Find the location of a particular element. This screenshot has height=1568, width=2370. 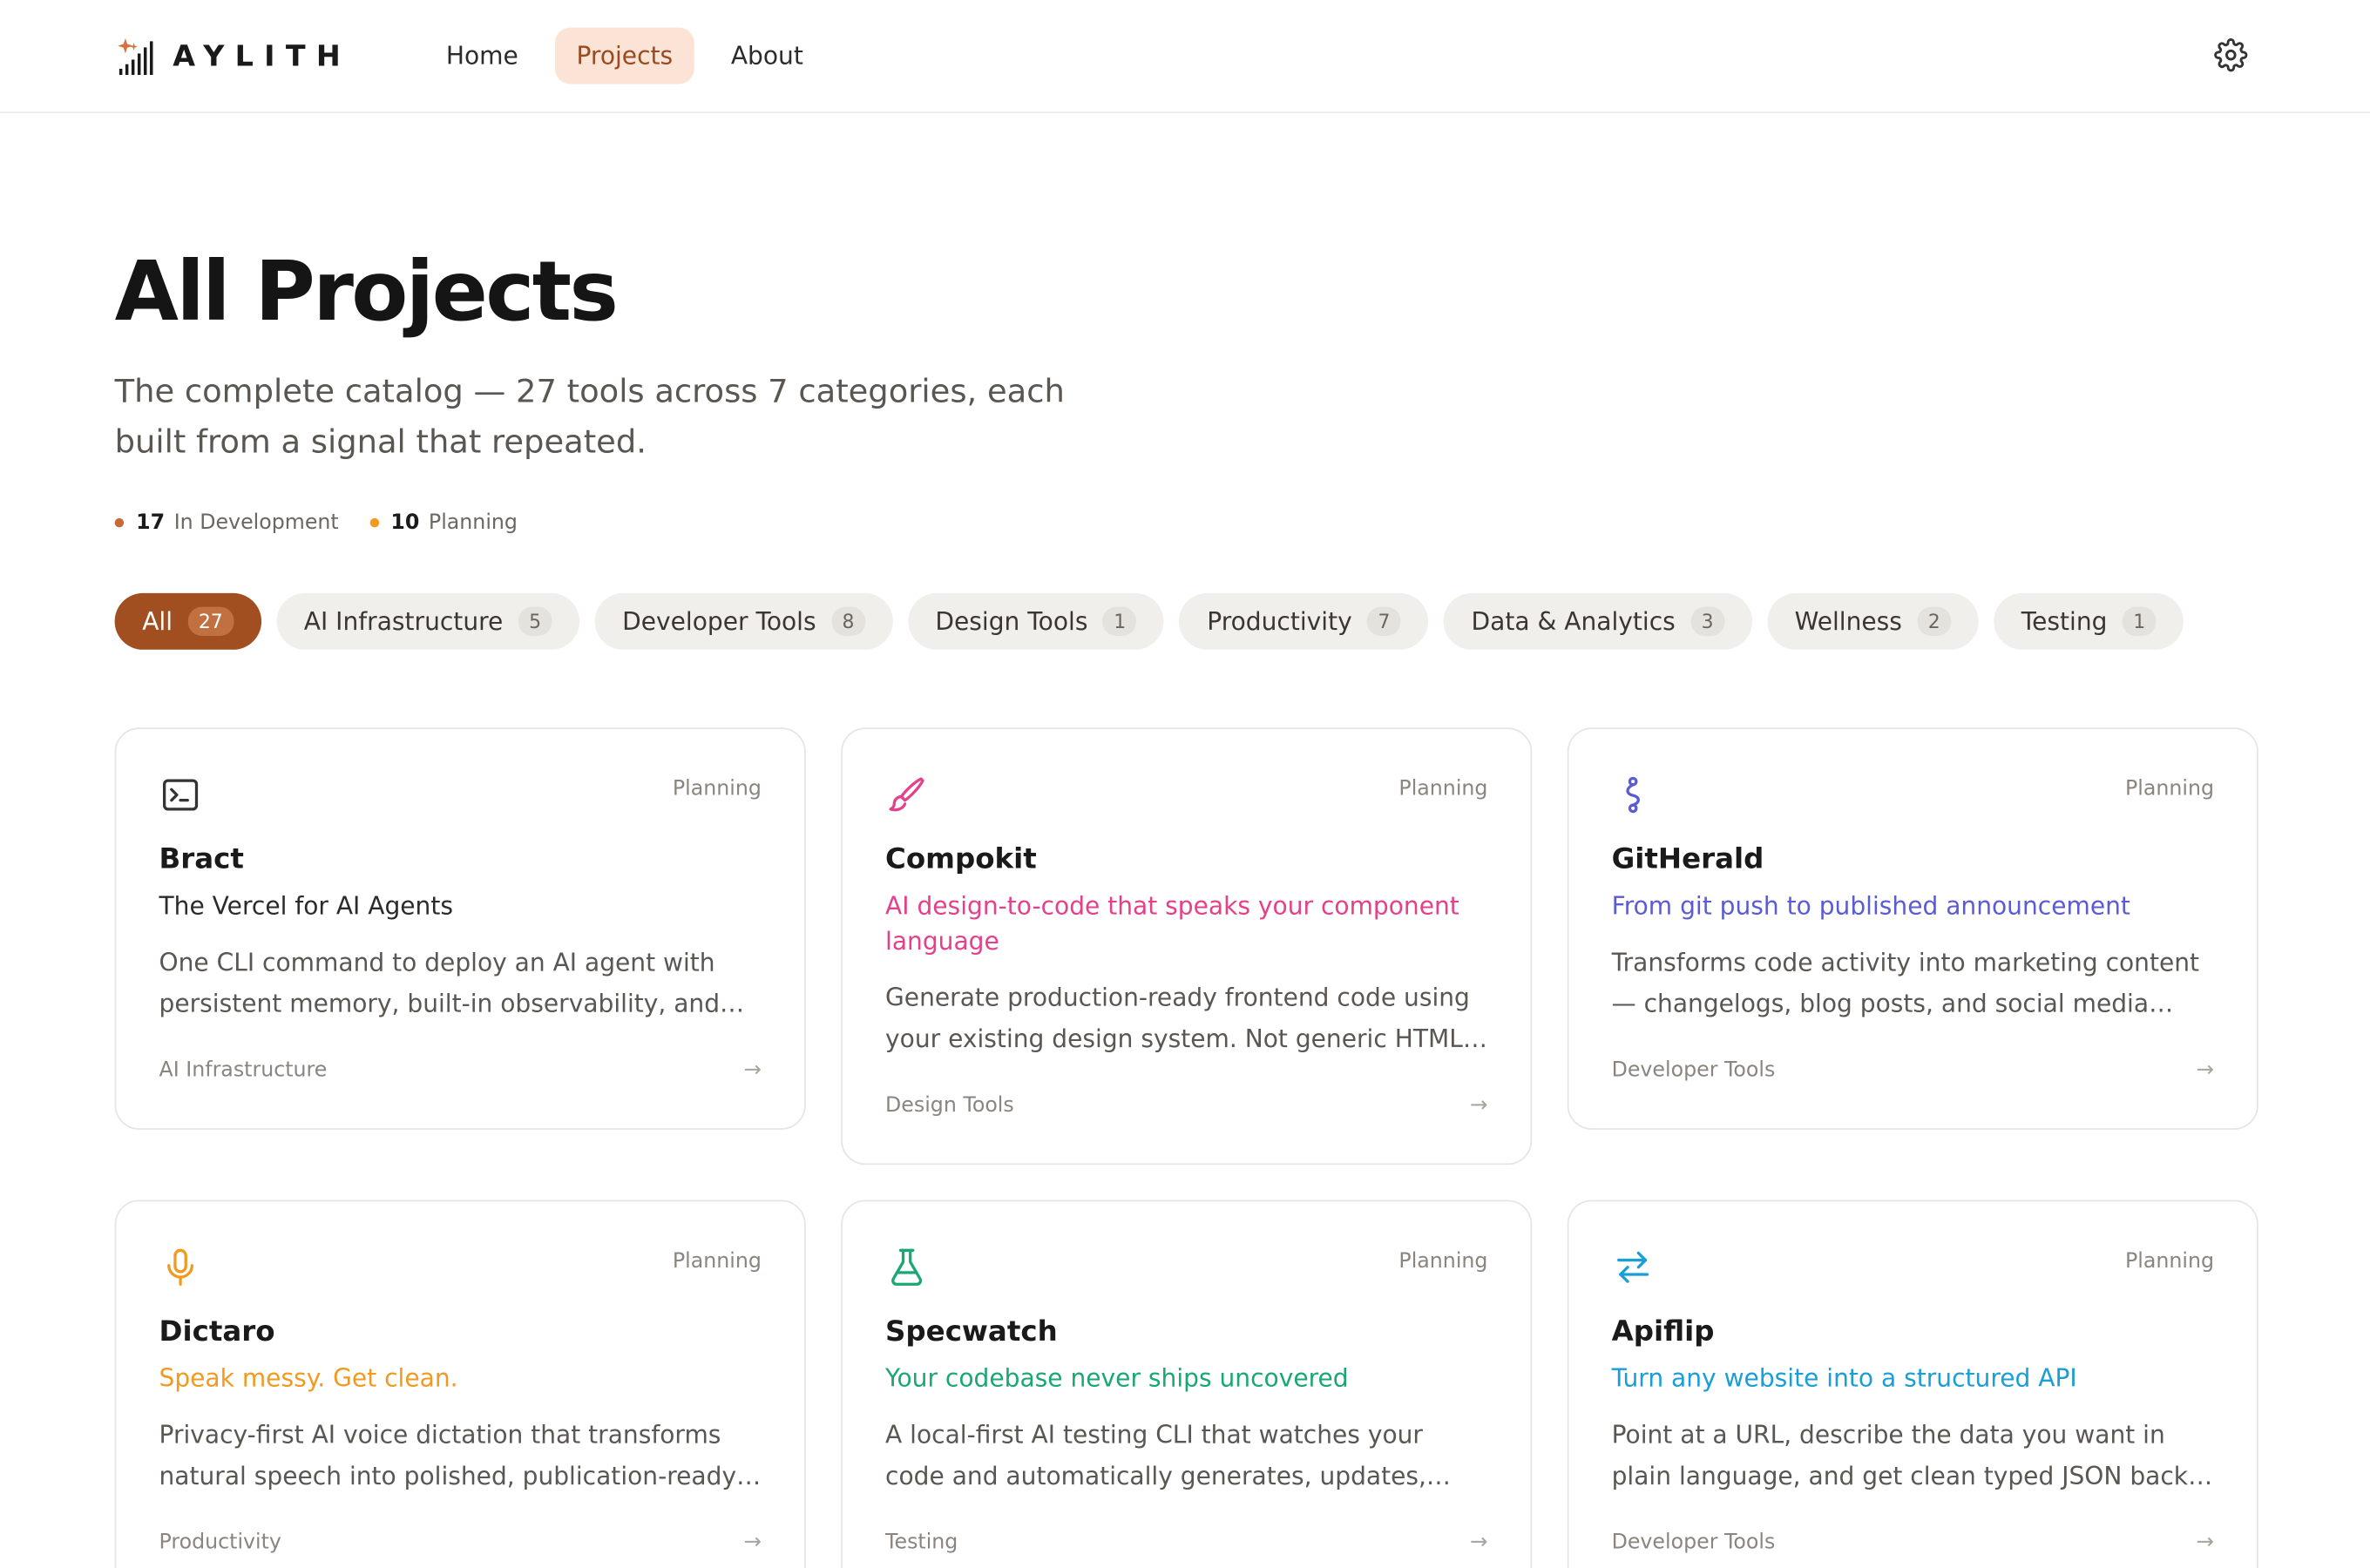

nav-projects: Projects is located at coordinates (624, 56).